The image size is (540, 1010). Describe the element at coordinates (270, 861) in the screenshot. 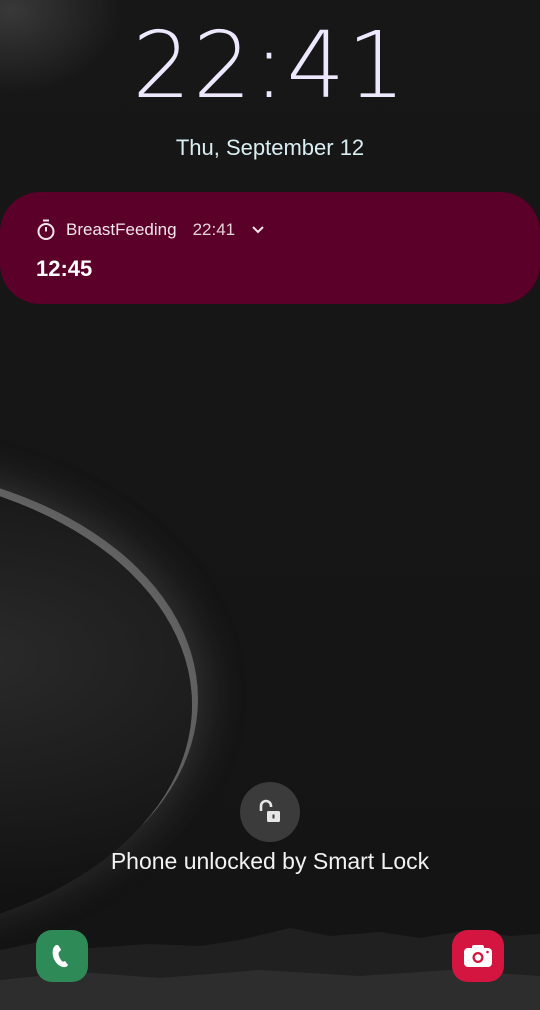

I see `smart-lock-status: Phone unlocked by Smart Lock` at that location.